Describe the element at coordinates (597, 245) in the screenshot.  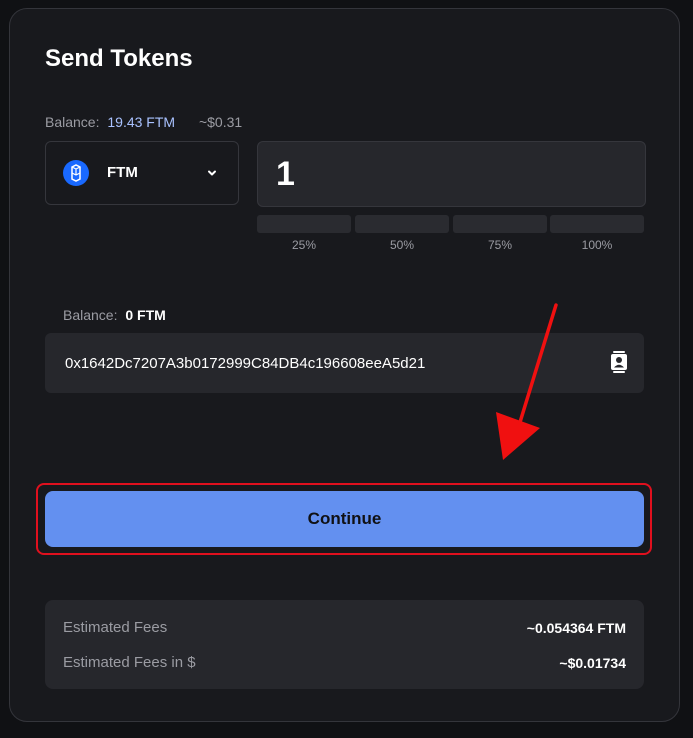
I see `percent-100-label: 100%` at that location.